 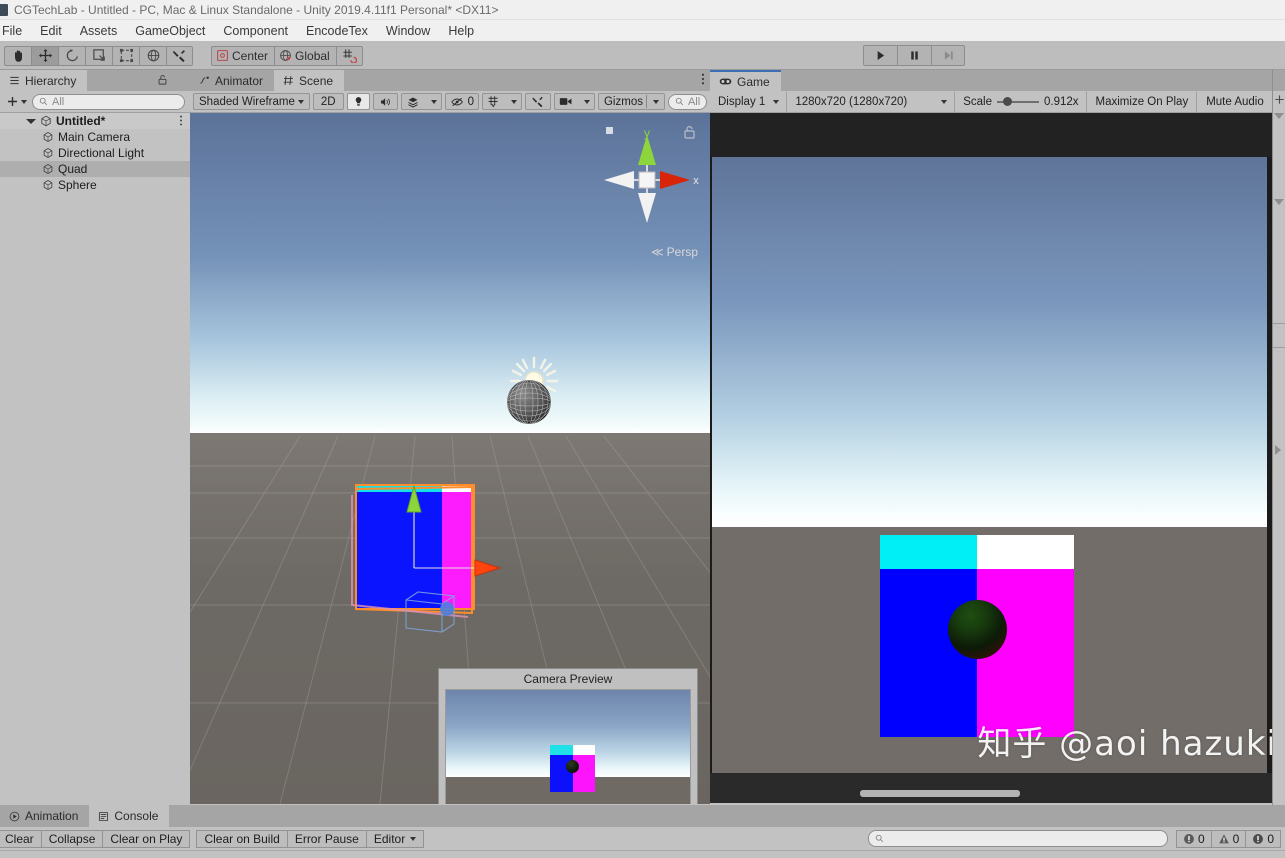 What do you see at coordinates (456, 101) in the screenshot?
I see `eye-slash-icon` at bounding box center [456, 101].